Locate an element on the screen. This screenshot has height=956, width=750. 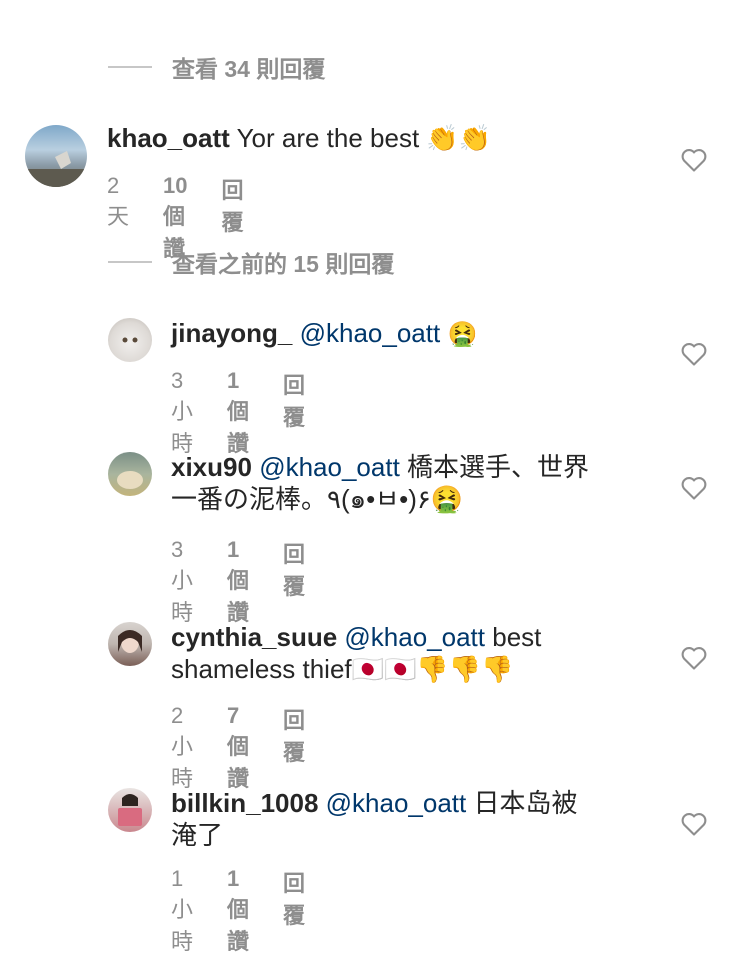
comment-text: billkin_1008 @khao_oatt 日本岛被 淹了 is located at coordinates (416, 819).